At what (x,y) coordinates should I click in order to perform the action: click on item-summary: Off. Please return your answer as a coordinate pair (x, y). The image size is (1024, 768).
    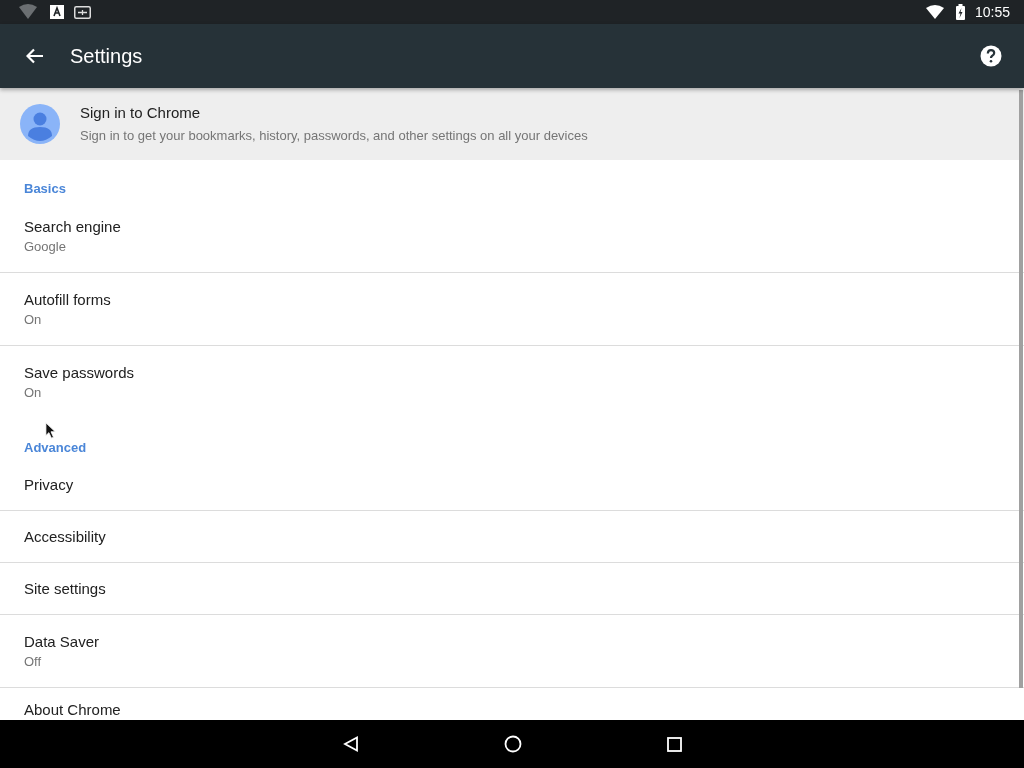
    Looking at the image, I should click on (33, 661).